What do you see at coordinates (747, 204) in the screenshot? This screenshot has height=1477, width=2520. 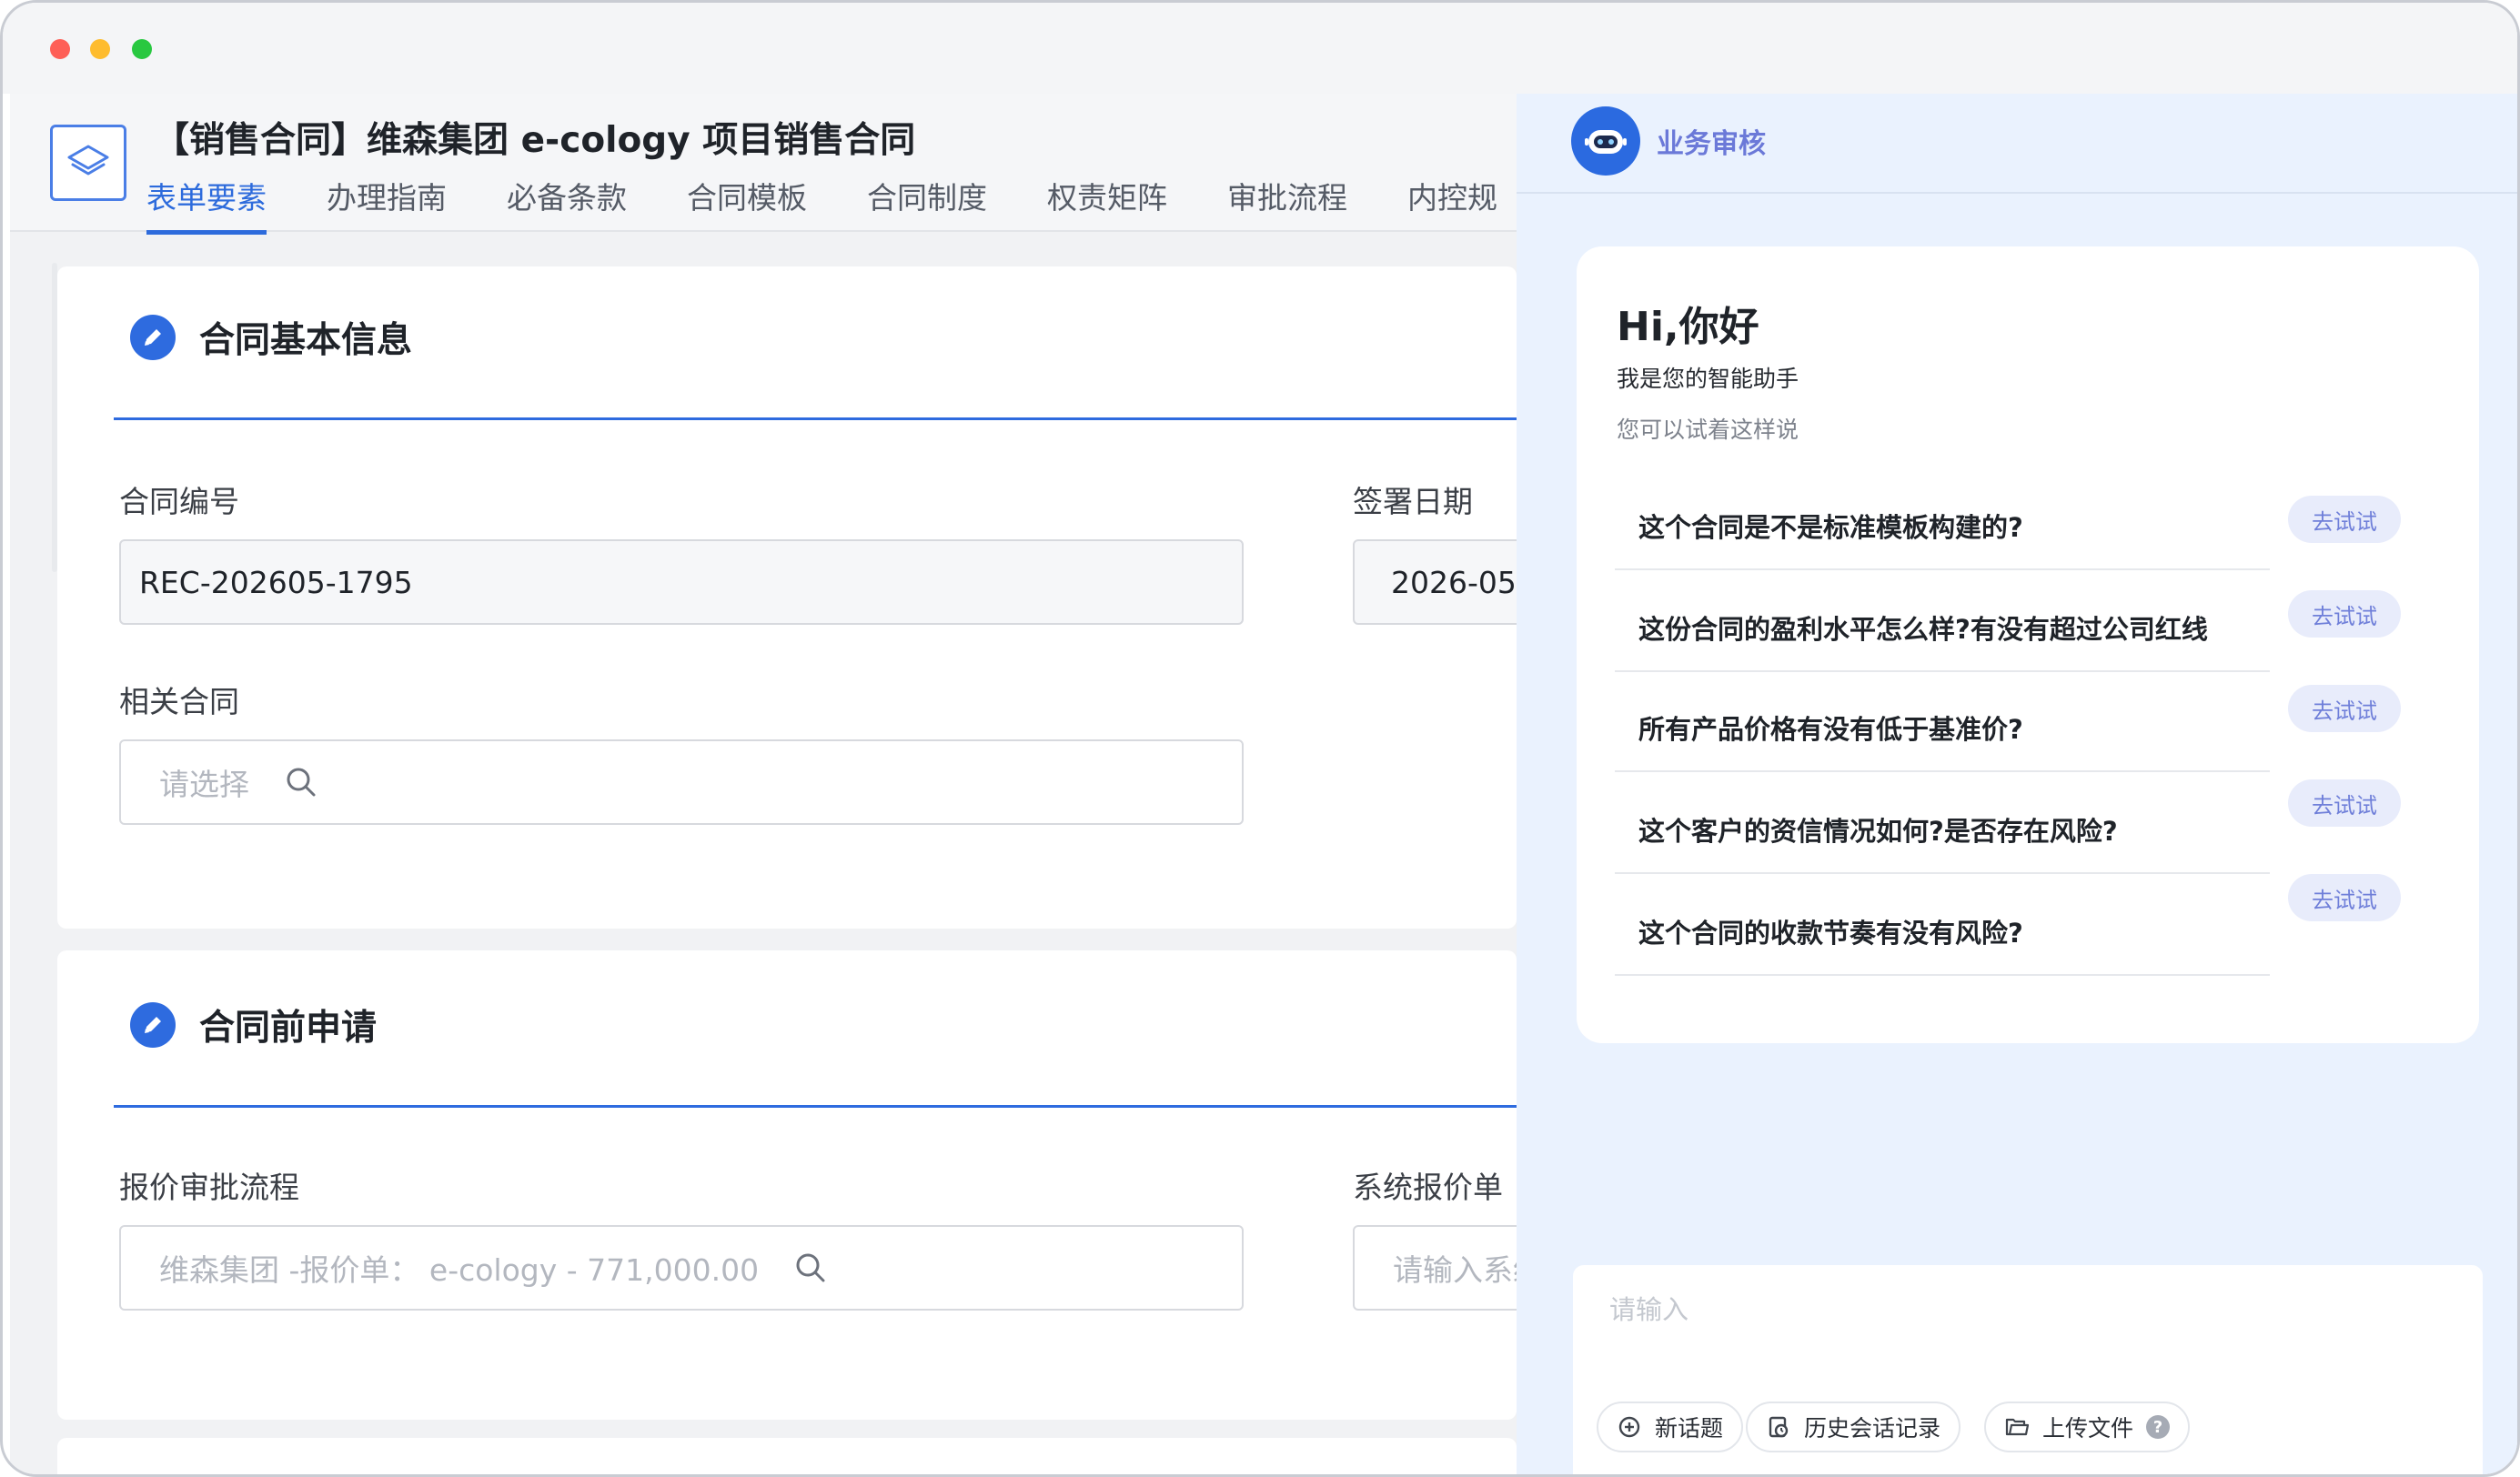 I see `tab-contract-template: 合同模板` at bounding box center [747, 204].